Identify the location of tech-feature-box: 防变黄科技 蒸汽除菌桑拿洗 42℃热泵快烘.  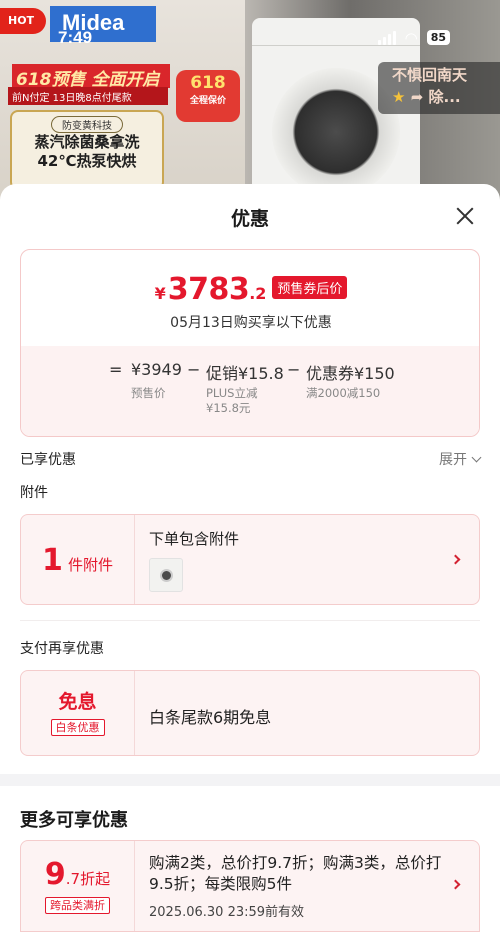
(87, 150).